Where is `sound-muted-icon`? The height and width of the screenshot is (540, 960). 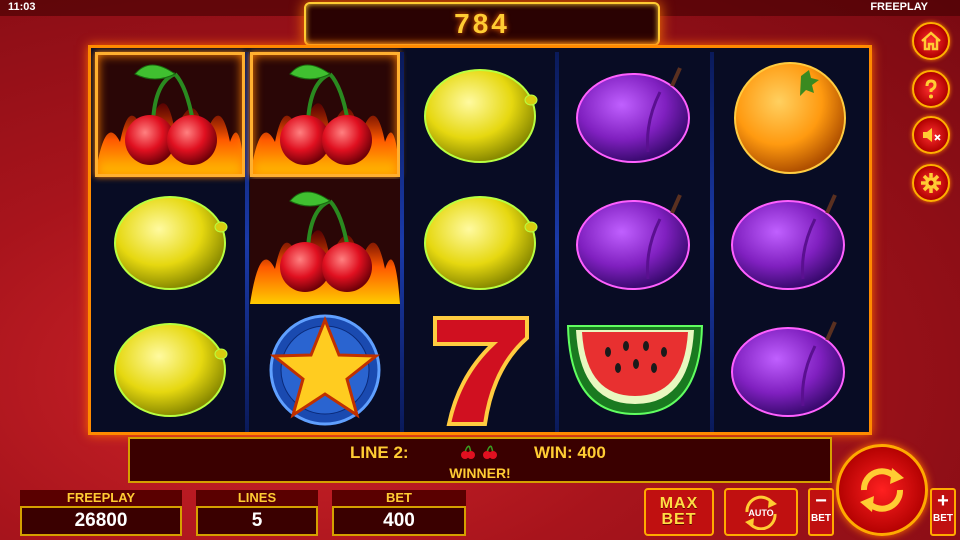 sound-muted-icon is located at coordinates (932, 135).